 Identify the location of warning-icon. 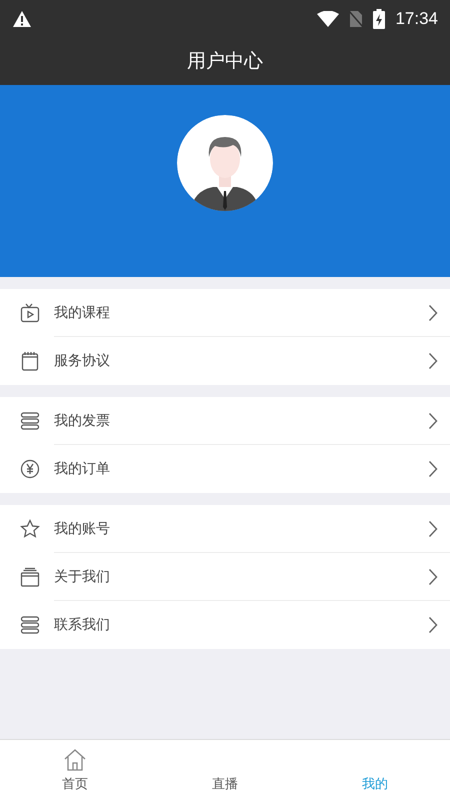
(22, 19).